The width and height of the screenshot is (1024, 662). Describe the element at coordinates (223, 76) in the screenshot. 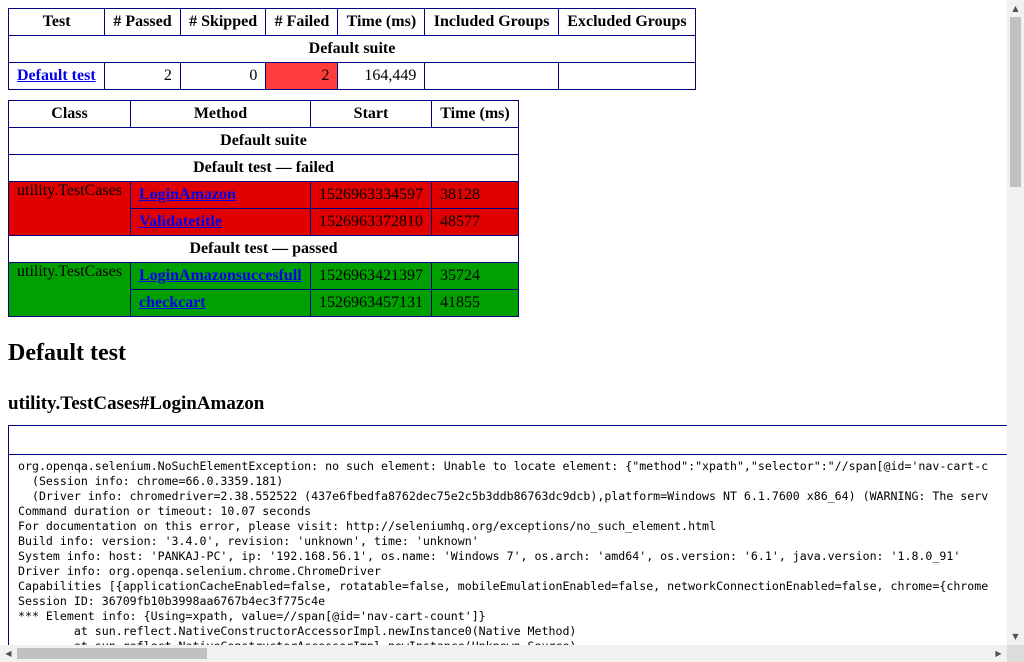

I see `skipped-count: 0` at that location.